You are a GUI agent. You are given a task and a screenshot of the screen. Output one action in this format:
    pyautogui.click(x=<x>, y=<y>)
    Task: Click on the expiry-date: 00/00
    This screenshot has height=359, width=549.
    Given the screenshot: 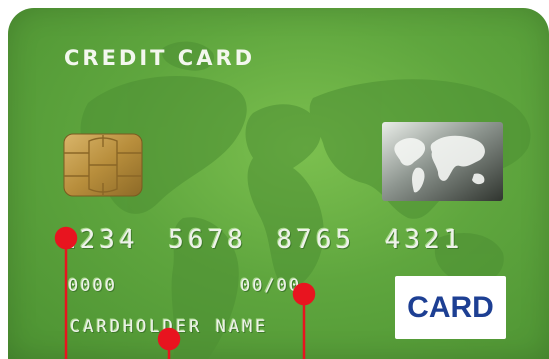 What is the action you would take?
    pyautogui.click(x=271, y=286)
    